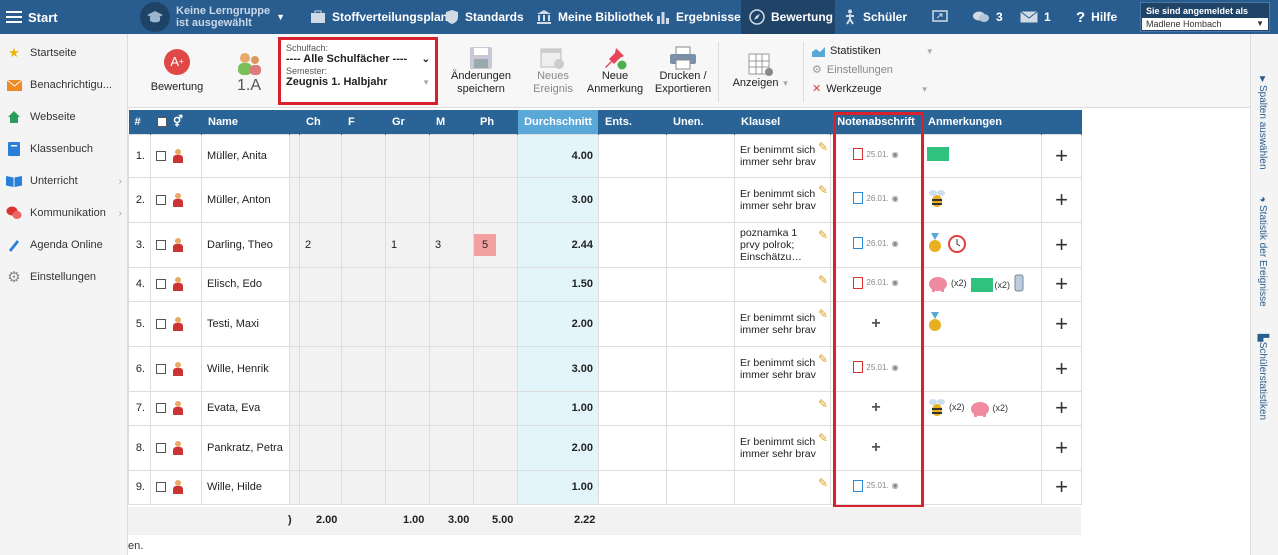 Image resolution: width=1278 pixels, height=555 pixels. Describe the element at coordinates (700, 122) in the screenshot. I see `col-unen: Unen.` at that location.